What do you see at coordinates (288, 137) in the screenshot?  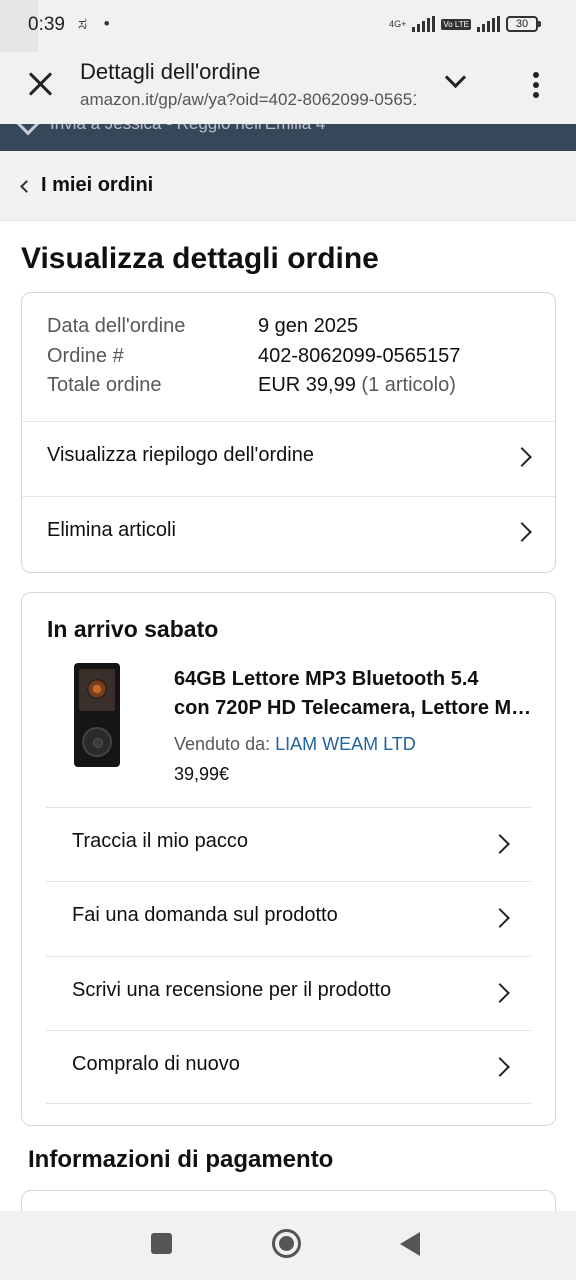 I see `delivery-address-banner: Invia a Jessica - Reggio nell'Emilia 4` at bounding box center [288, 137].